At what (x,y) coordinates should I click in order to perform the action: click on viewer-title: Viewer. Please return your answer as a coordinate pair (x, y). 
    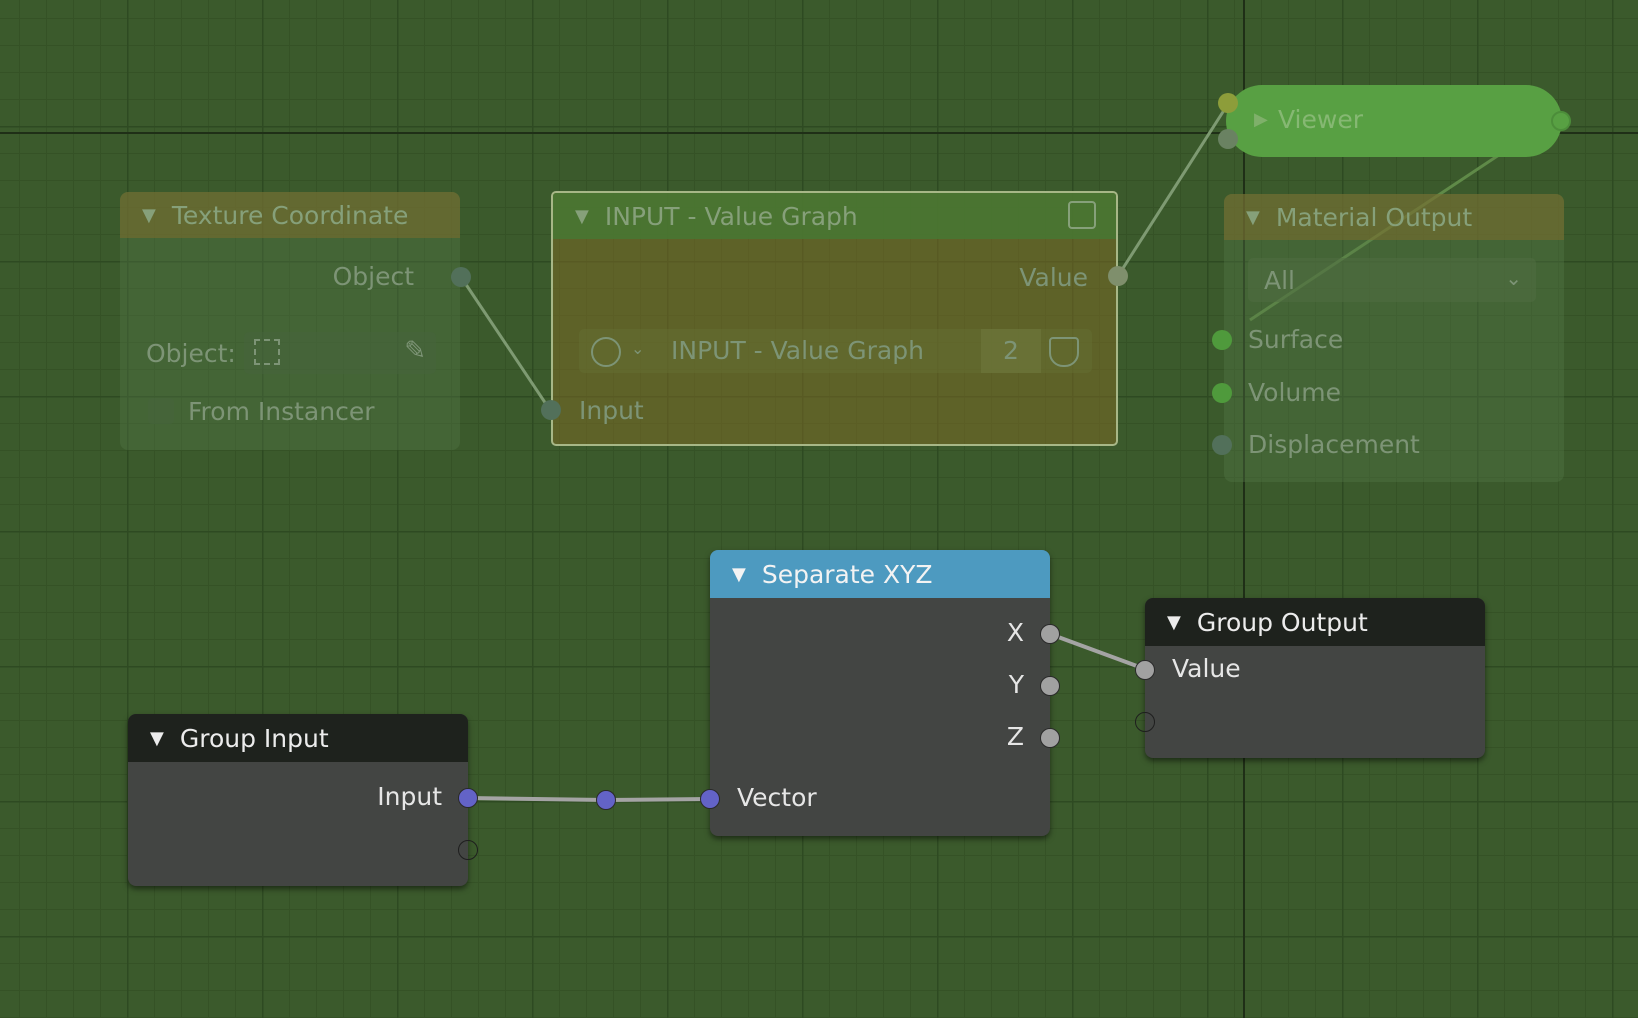
    Looking at the image, I should click on (1320, 119).